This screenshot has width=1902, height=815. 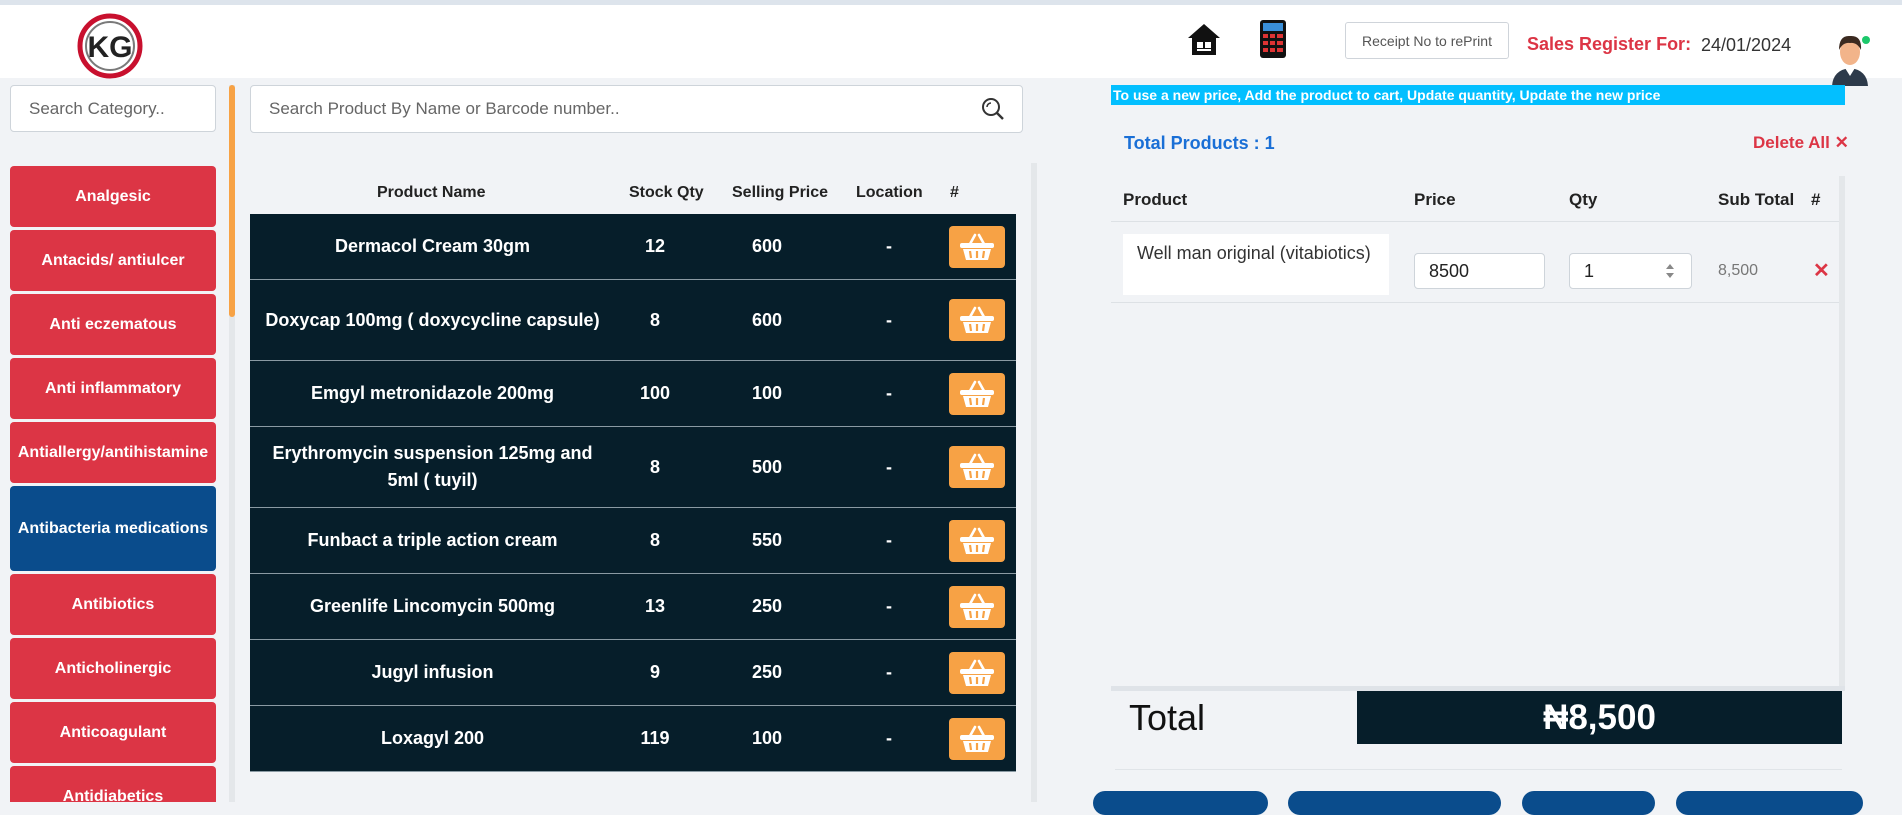 What do you see at coordinates (1427, 40) in the screenshot?
I see `reprint-receipt-button: Receipt No to rePrint` at bounding box center [1427, 40].